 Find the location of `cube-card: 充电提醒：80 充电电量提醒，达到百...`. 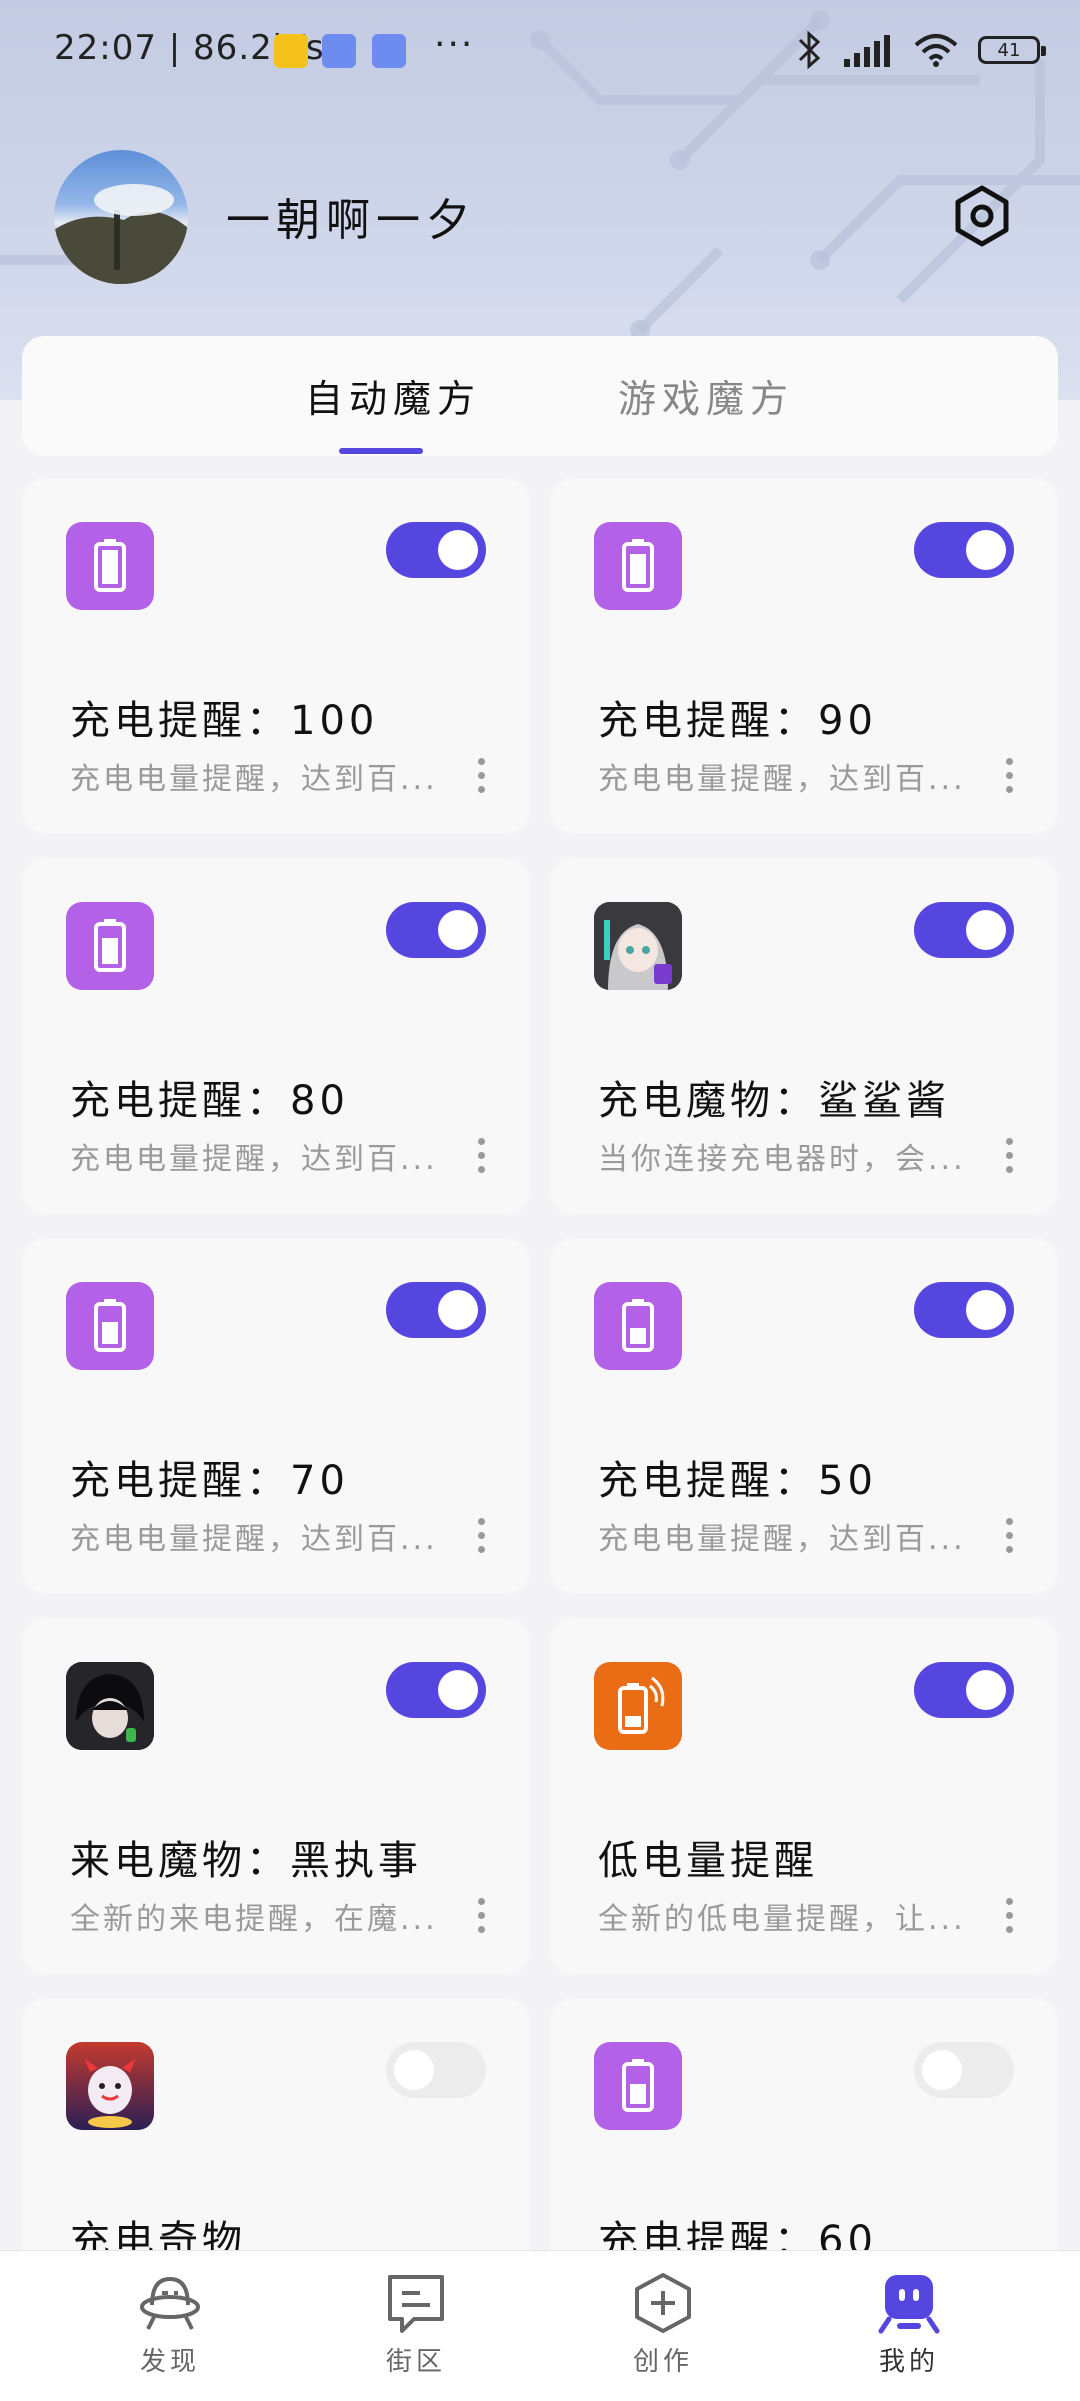

cube-card: 充电提醒：80 充电电量提醒，达到百... is located at coordinates (276, 1036).